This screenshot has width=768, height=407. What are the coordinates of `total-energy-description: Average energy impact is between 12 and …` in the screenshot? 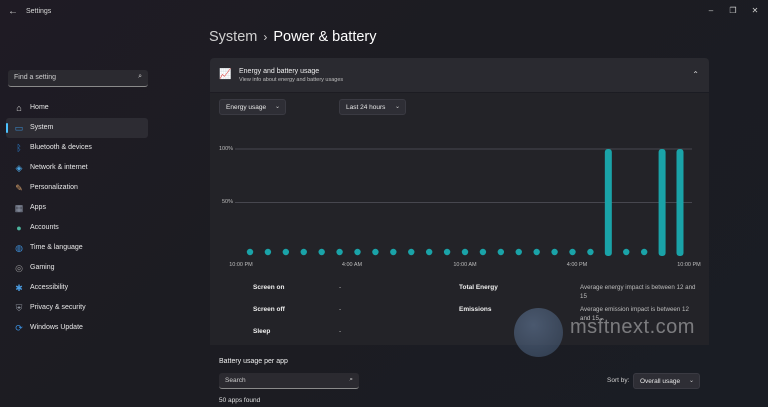 It's located at (638, 292).